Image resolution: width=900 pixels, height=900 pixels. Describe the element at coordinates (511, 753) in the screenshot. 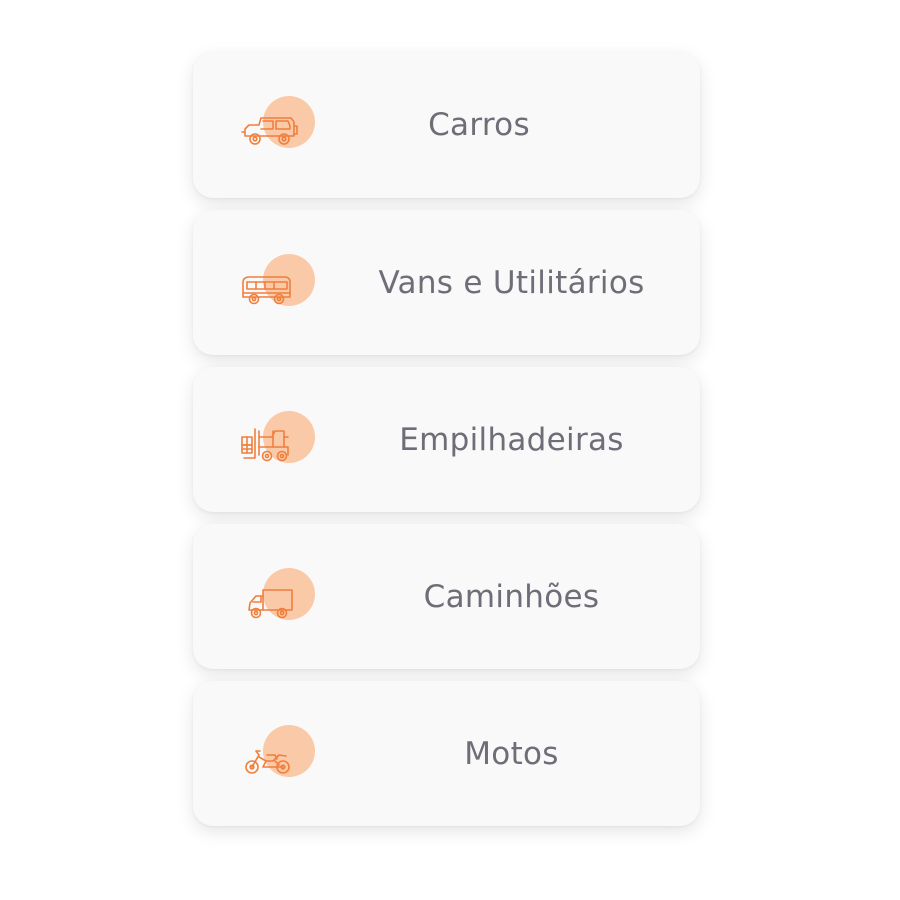

I see `category-label: Motos` at that location.